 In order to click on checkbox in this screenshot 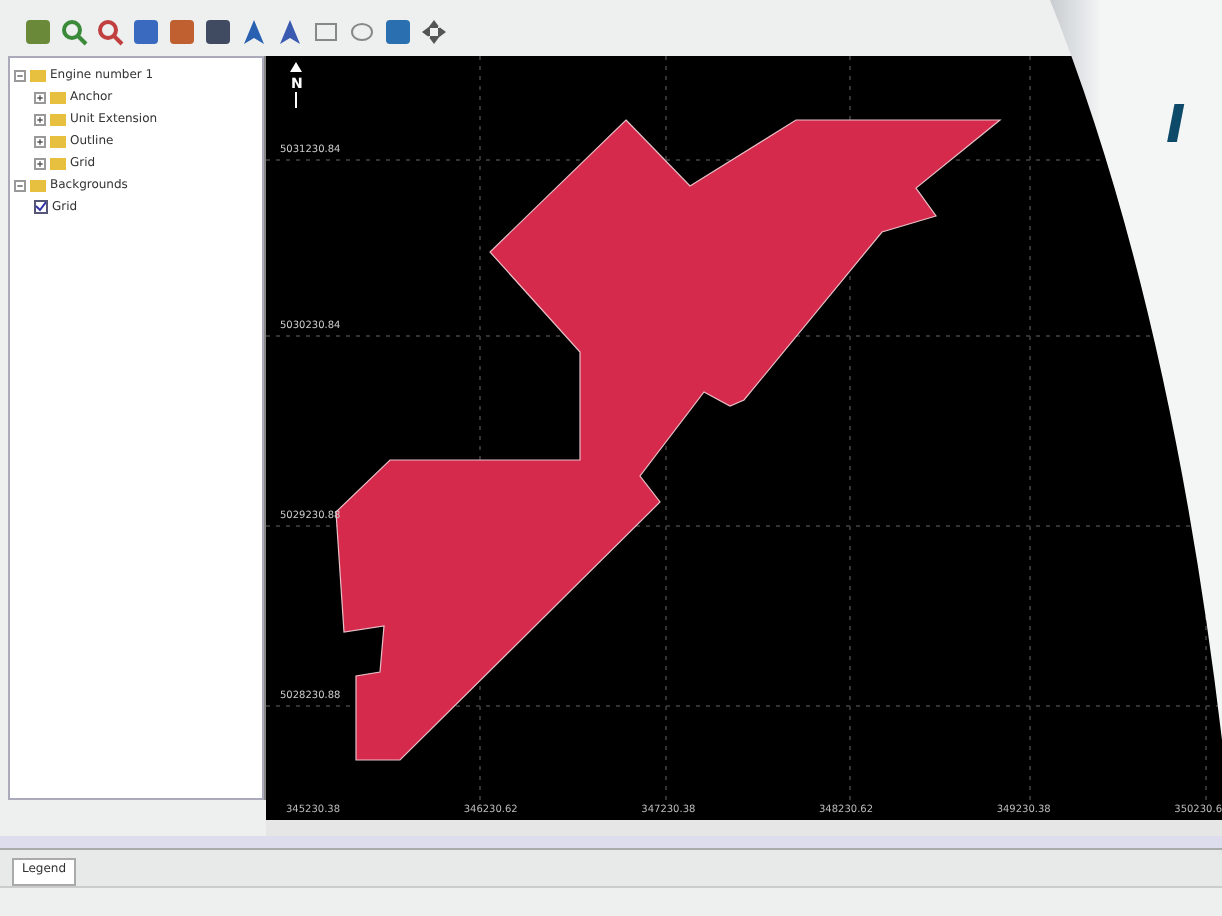, I will do `click(41, 207)`.